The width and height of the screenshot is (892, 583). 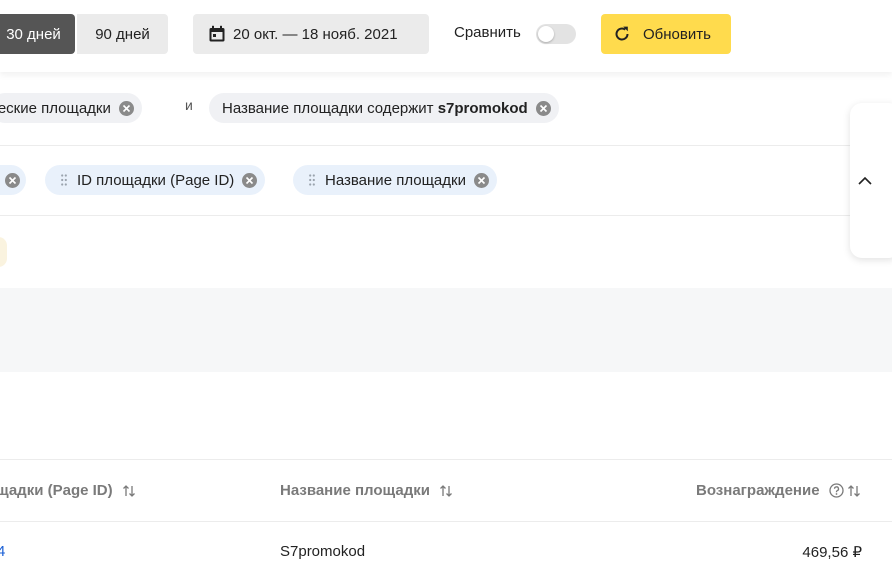 I want to click on filter-chip-name-contains: Название площадки содержит s7promokod, so click(x=384, y=108).